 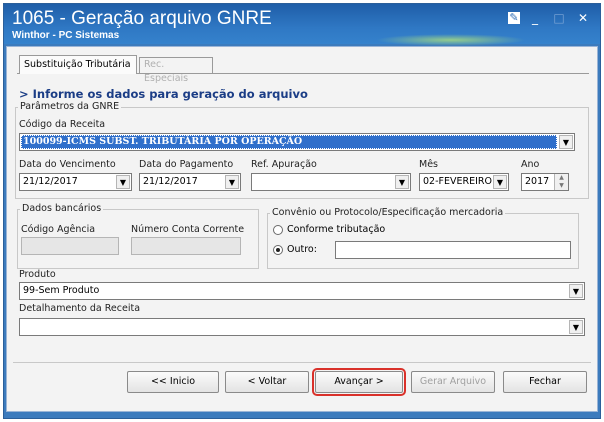 What do you see at coordinates (186, 164) in the screenshot?
I see `data-pagamento-label: Data do Pagamento` at bounding box center [186, 164].